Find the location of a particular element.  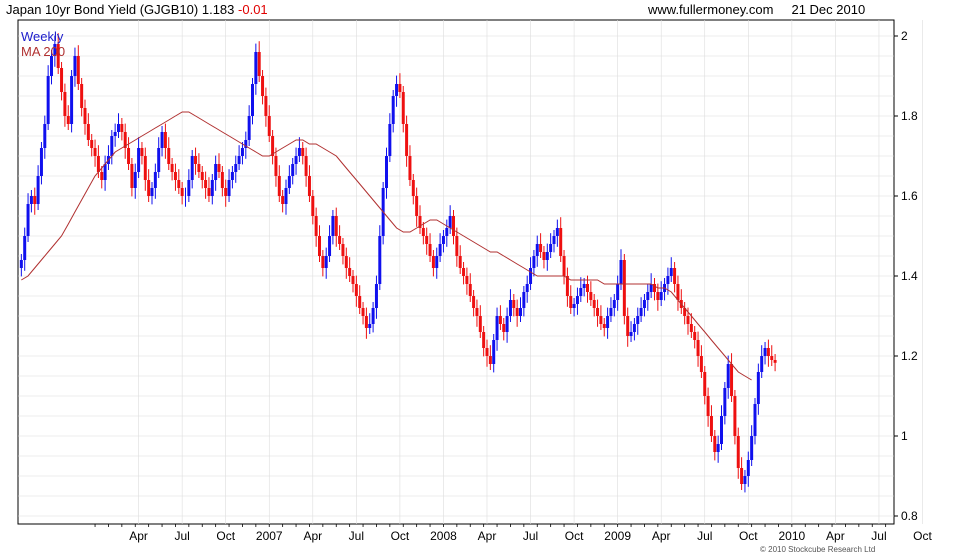

copyright-notice: © 2010 Stockcube Research Ltd is located at coordinates (818, 549).